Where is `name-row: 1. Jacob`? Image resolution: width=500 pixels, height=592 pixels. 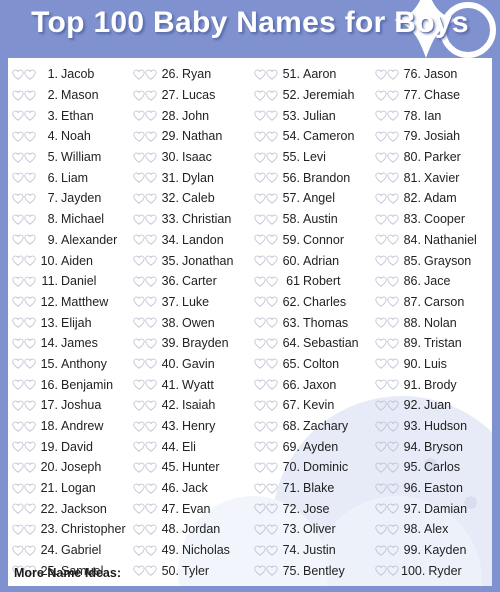 name-row: 1. Jacob is located at coordinates (70, 74).